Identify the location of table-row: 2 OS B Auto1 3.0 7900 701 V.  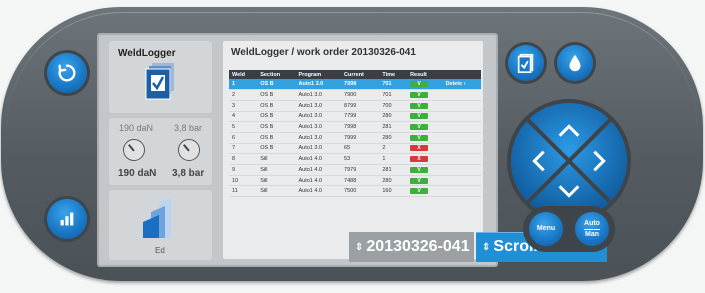
(355, 95).